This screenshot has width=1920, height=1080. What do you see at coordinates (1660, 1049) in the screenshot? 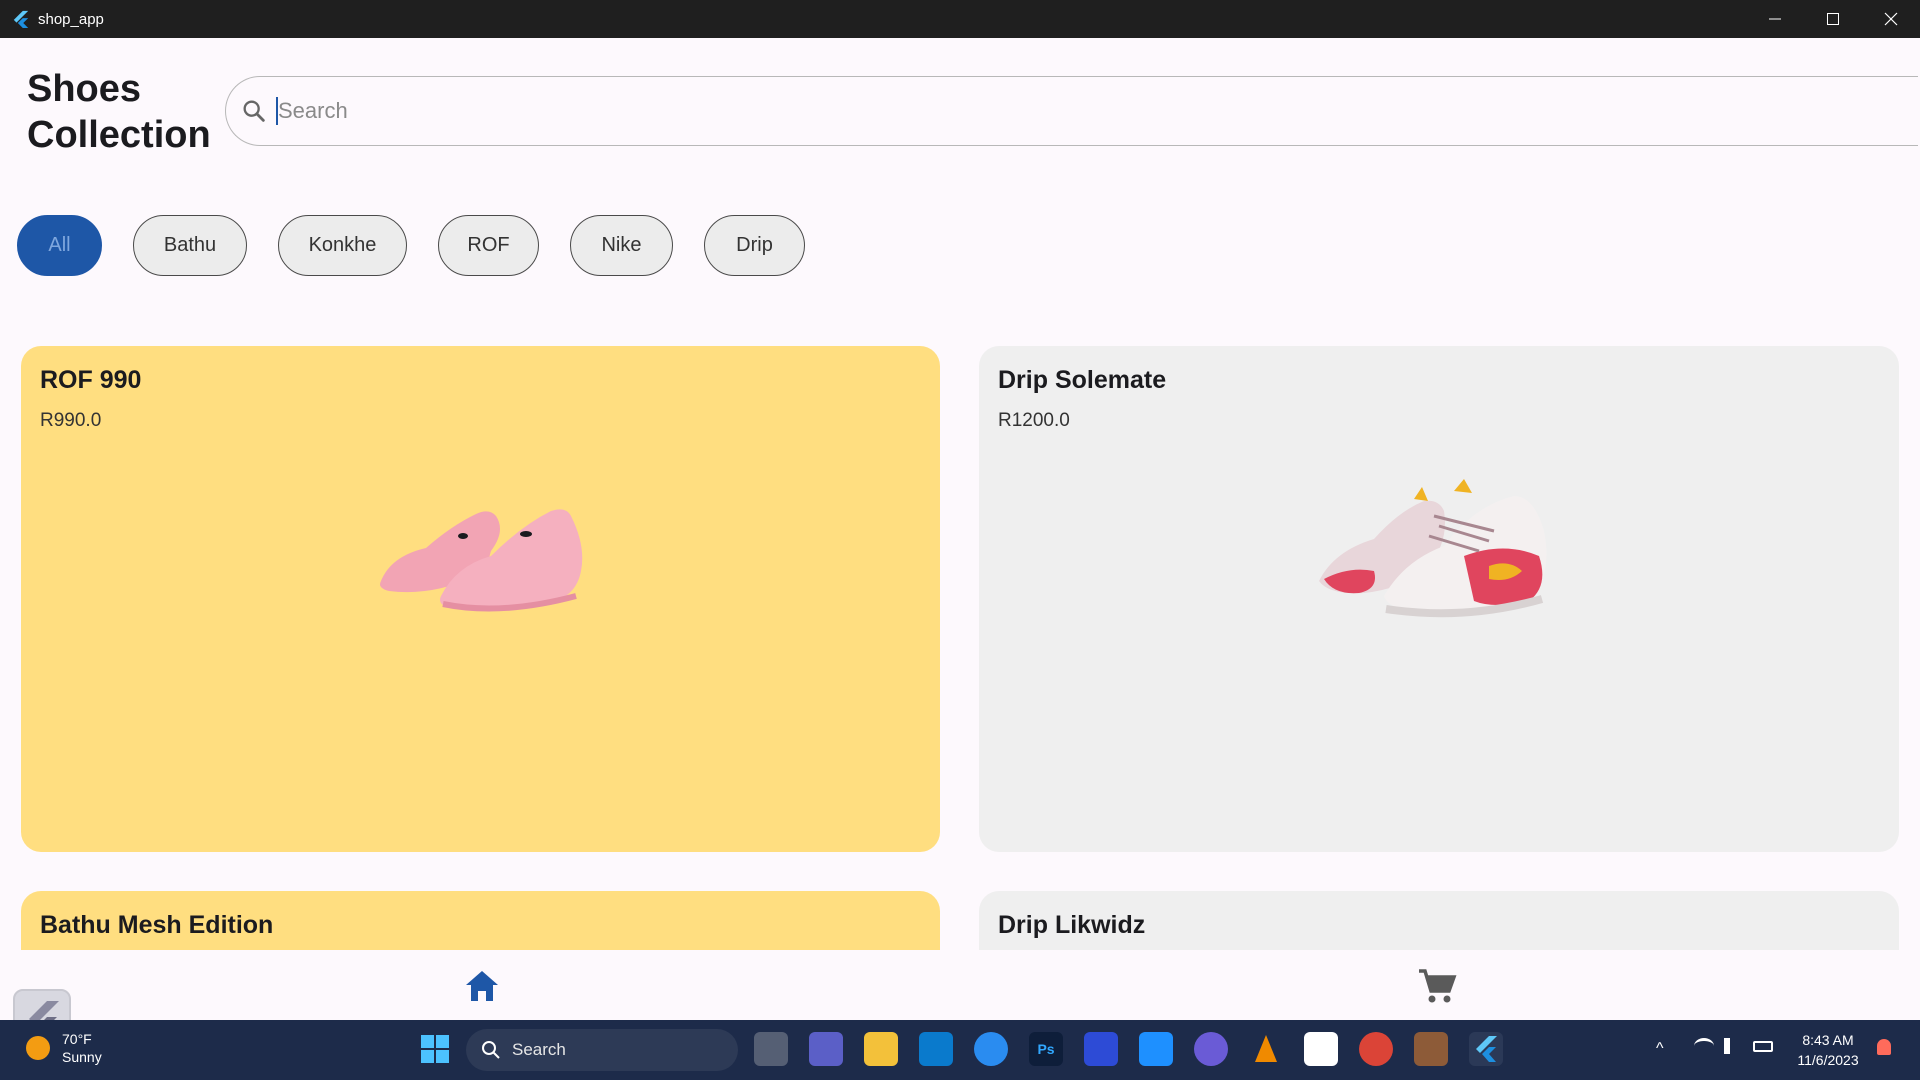
I see `tray-chevron-icon: ^` at bounding box center [1660, 1049].